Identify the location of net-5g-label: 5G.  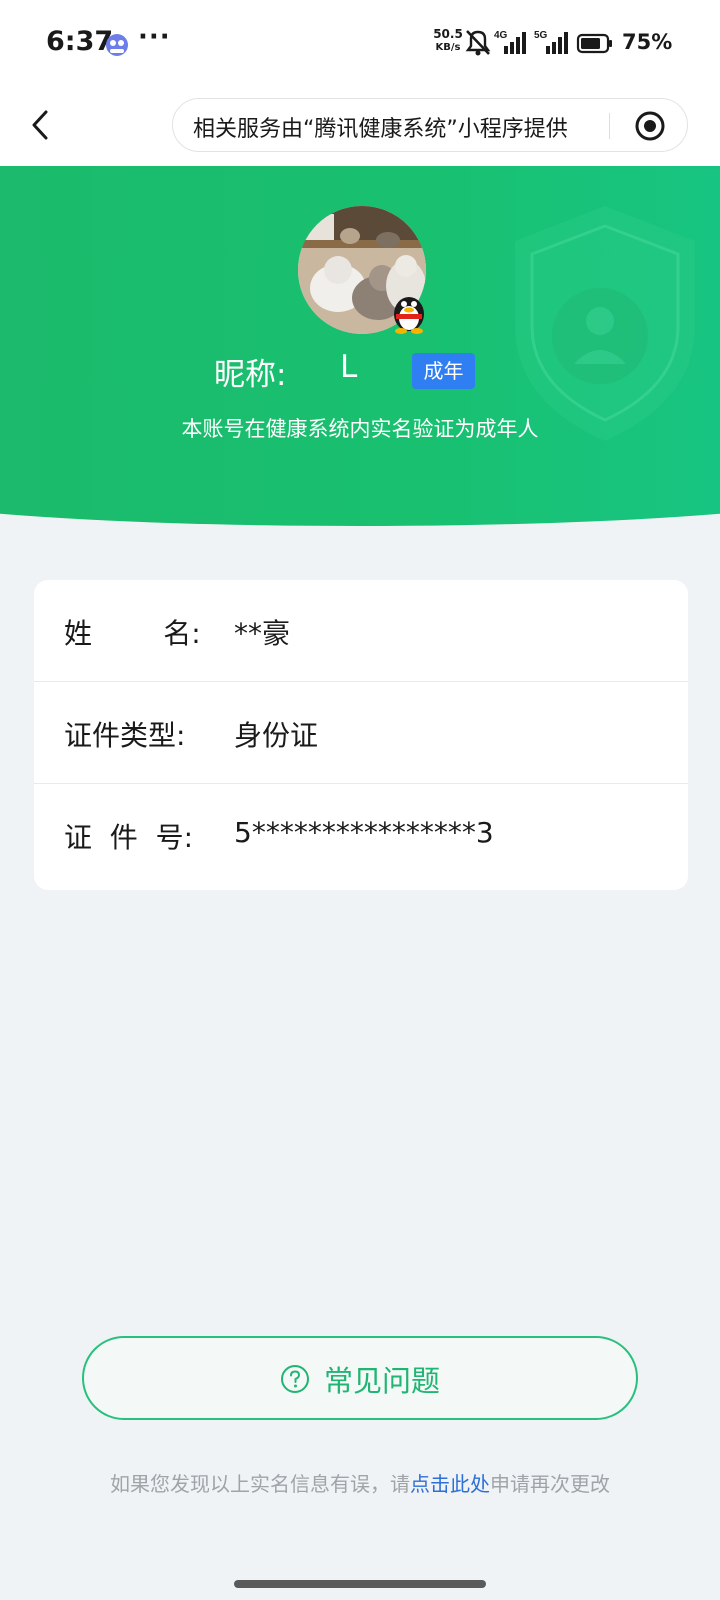
(541, 35).